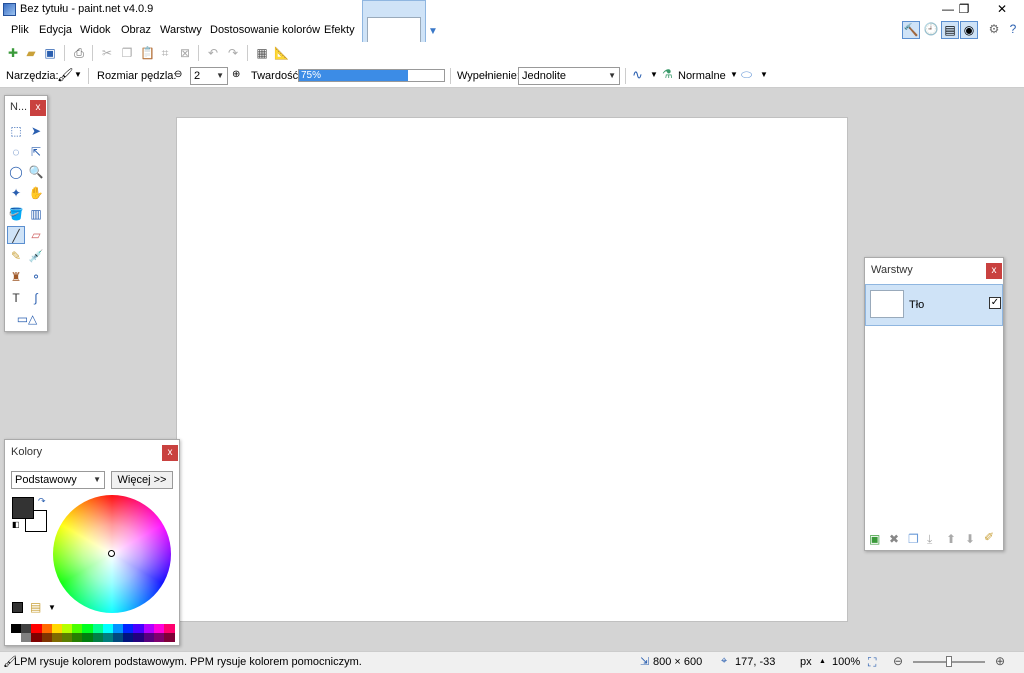  What do you see at coordinates (806, 662) in the screenshot?
I see `units-selector: px` at bounding box center [806, 662].